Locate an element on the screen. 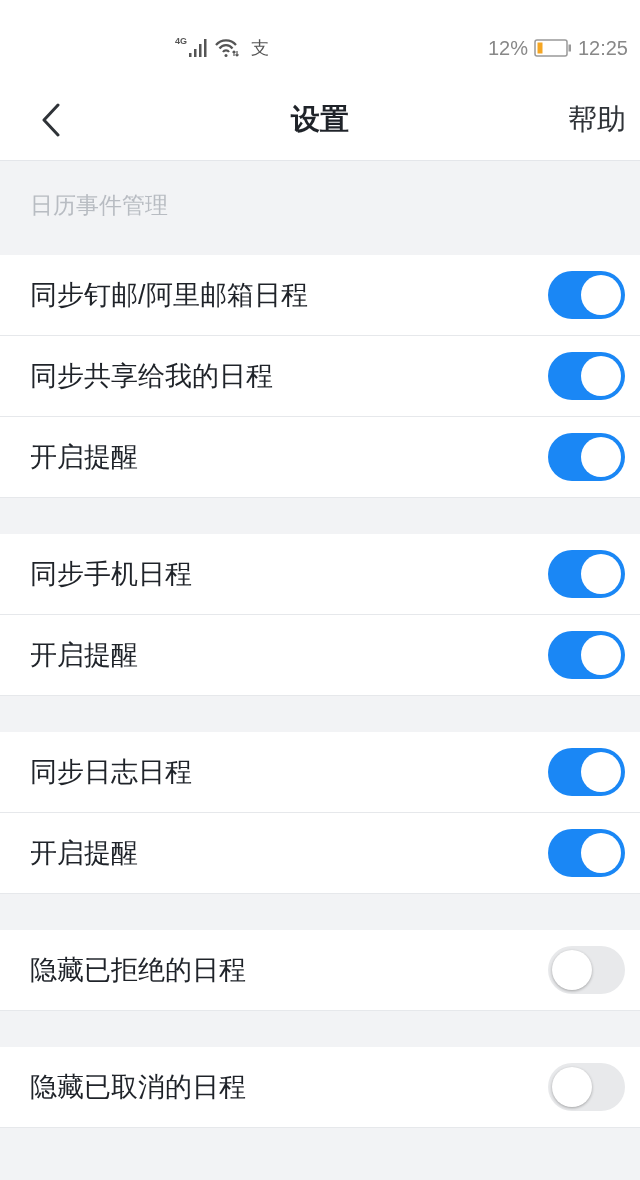  battery-icon is located at coordinates (552, 48).